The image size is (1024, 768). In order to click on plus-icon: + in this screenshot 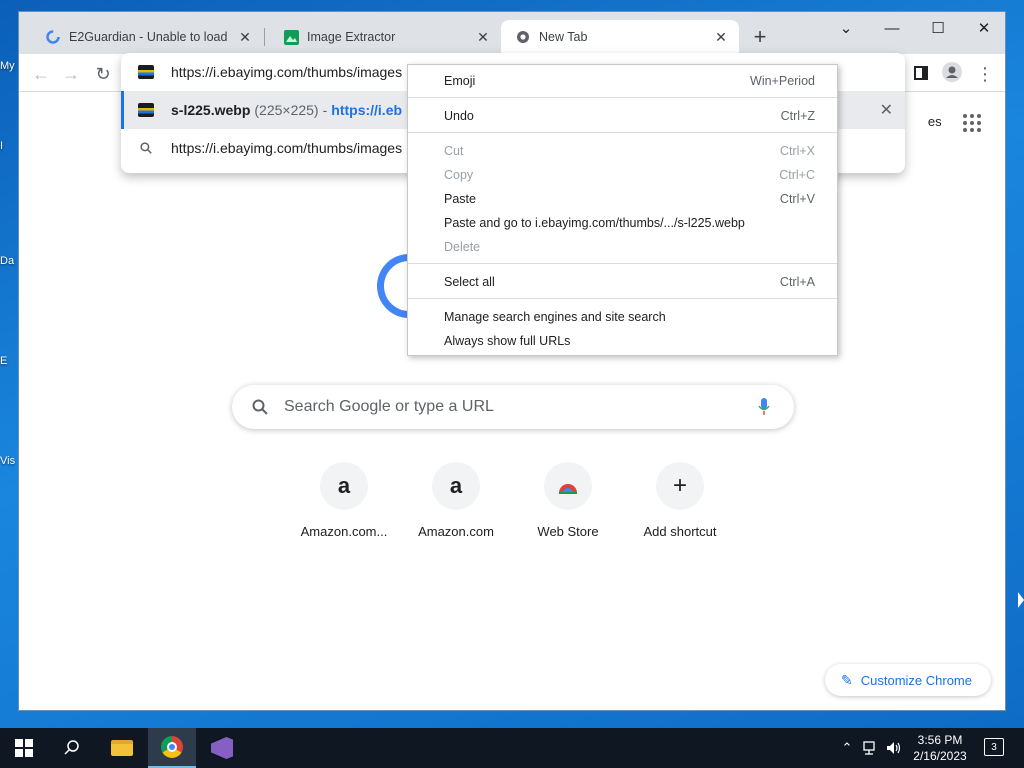, I will do `click(760, 36)`.